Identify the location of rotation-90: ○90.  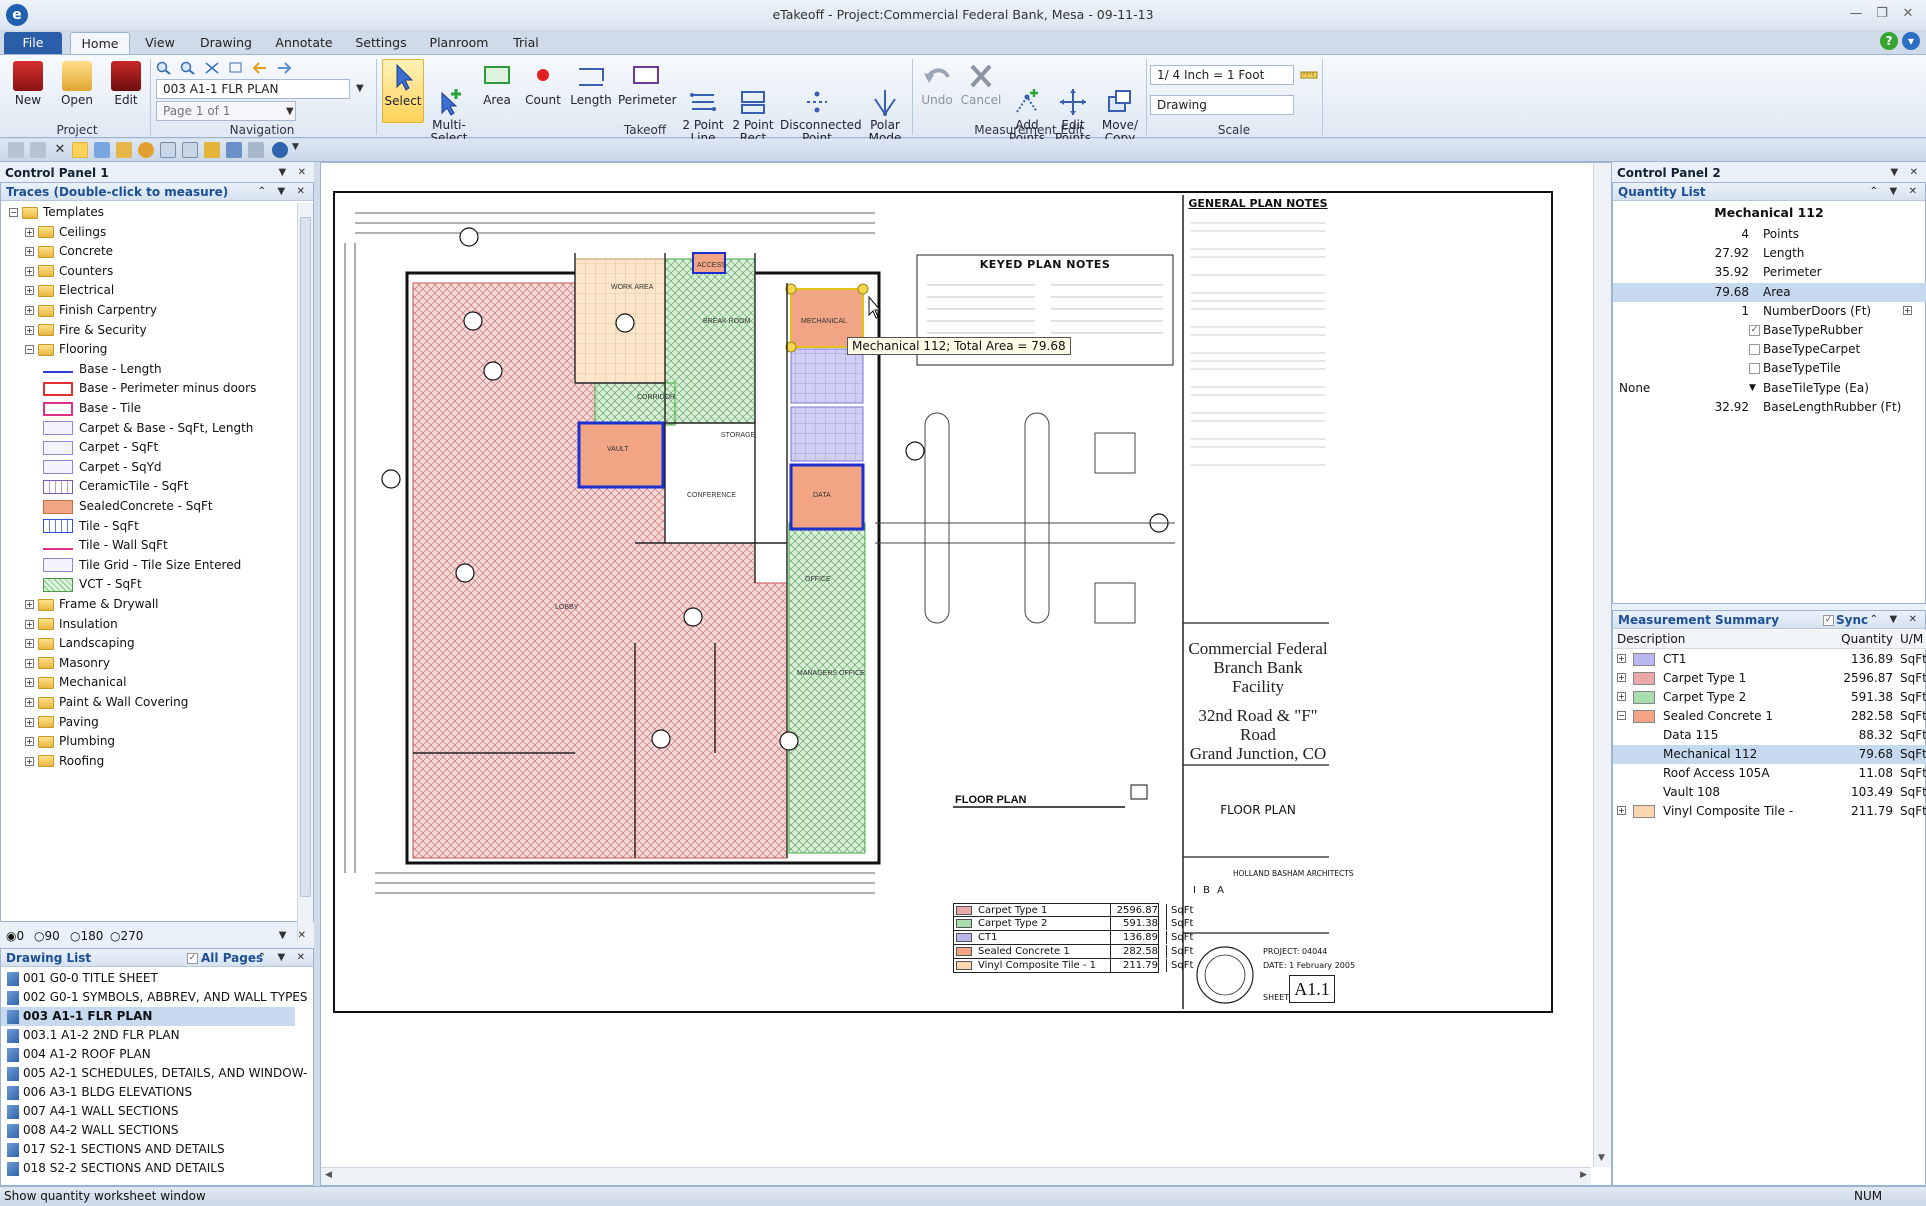
(47, 936).